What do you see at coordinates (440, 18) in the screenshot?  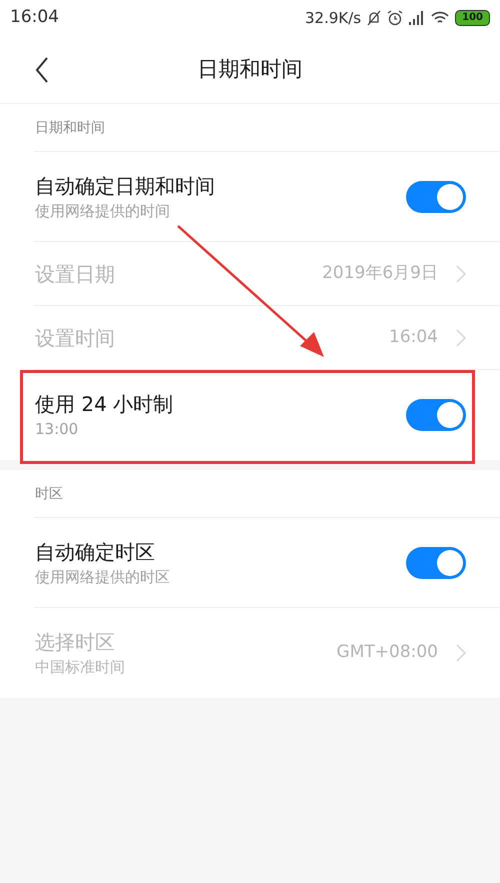 I see `wifi-icon` at bounding box center [440, 18].